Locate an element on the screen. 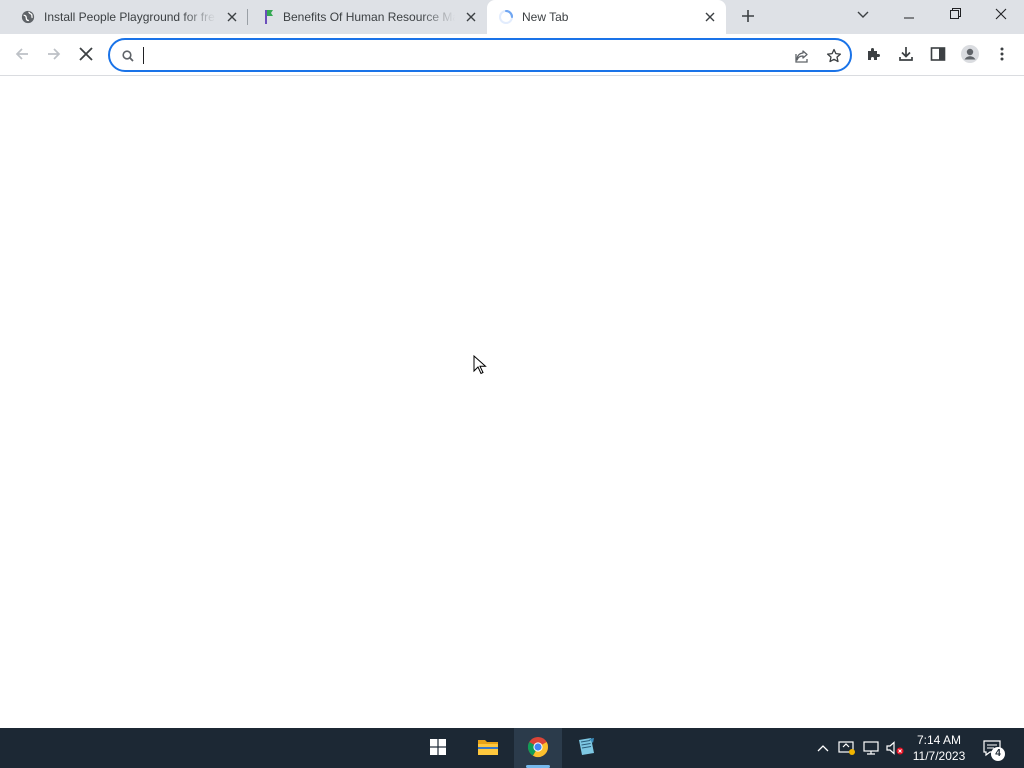  flag-icon is located at coordinates (268, 17).